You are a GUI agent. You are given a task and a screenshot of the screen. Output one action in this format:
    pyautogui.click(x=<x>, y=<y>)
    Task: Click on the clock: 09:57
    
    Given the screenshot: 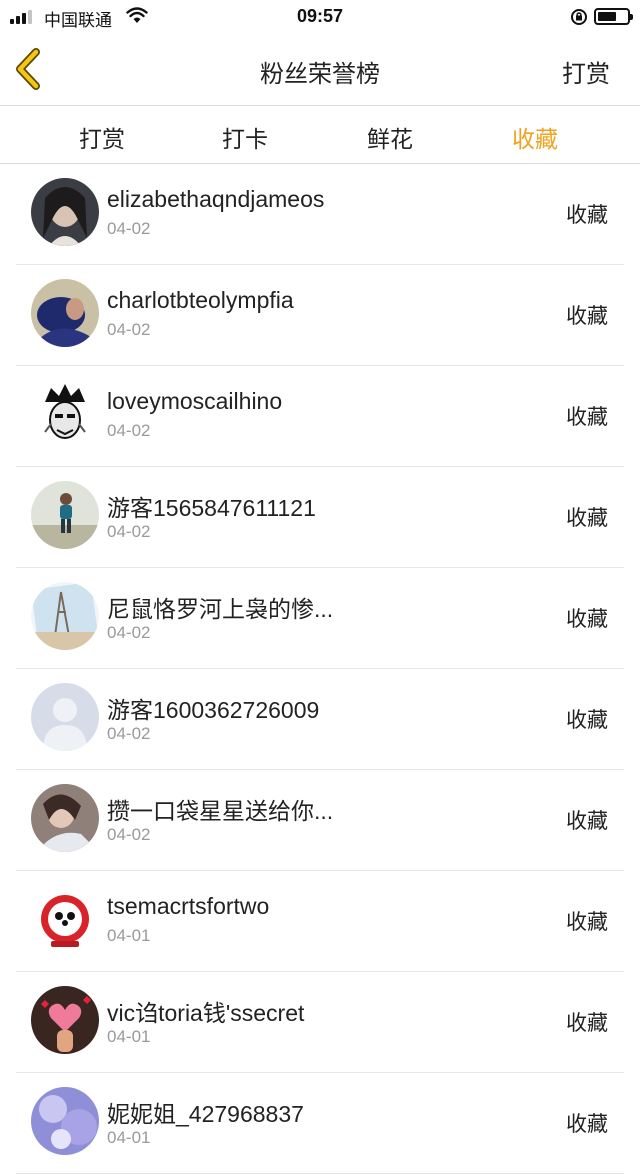 What is the action you would take?
    pyautogui.click(x=320, y=16)
    